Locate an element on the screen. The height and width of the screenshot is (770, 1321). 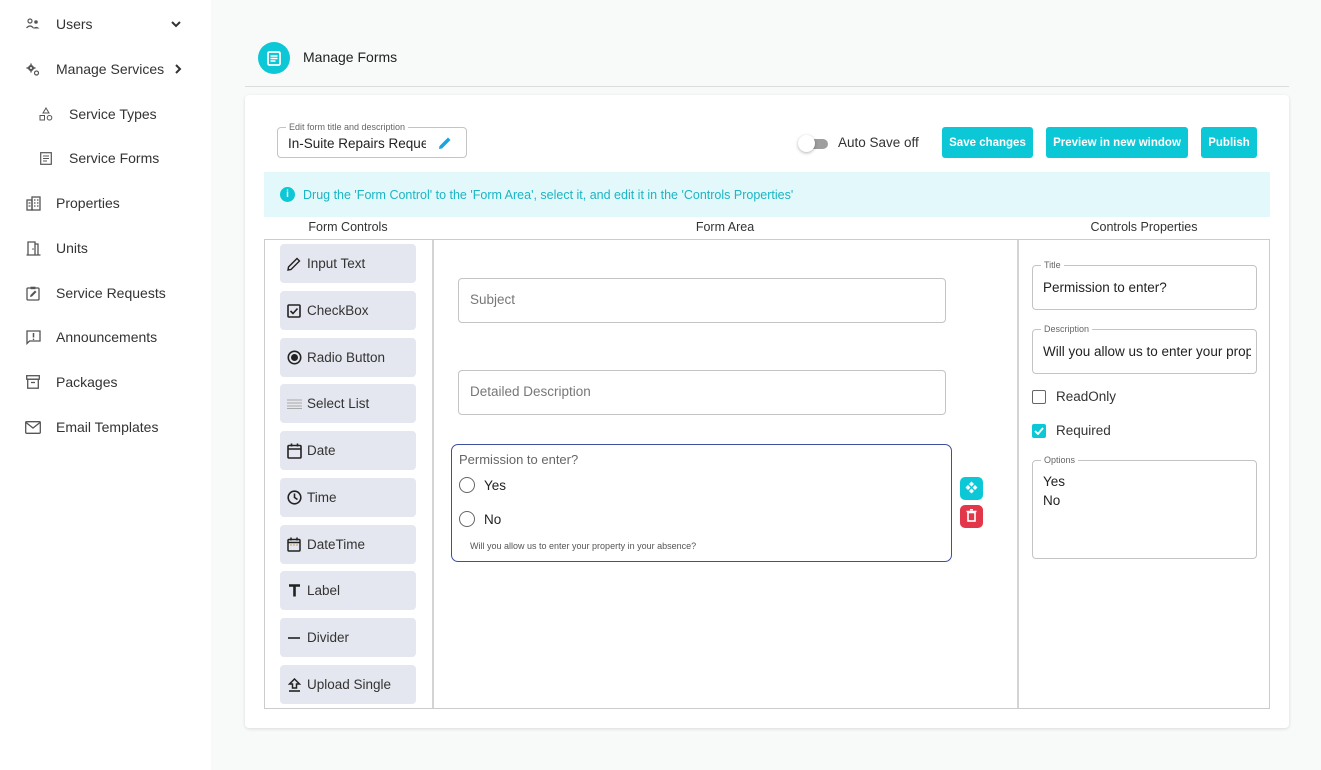
control-label: Select List is located at coordinates (338, 403).